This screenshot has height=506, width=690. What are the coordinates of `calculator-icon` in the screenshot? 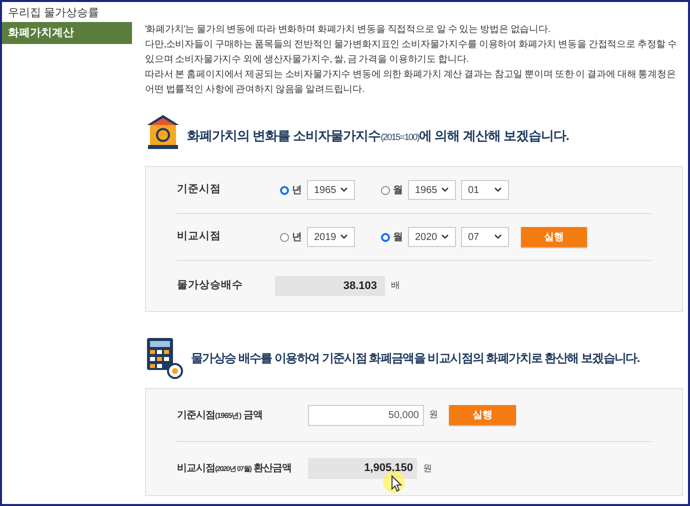 It's located at (165, 358).